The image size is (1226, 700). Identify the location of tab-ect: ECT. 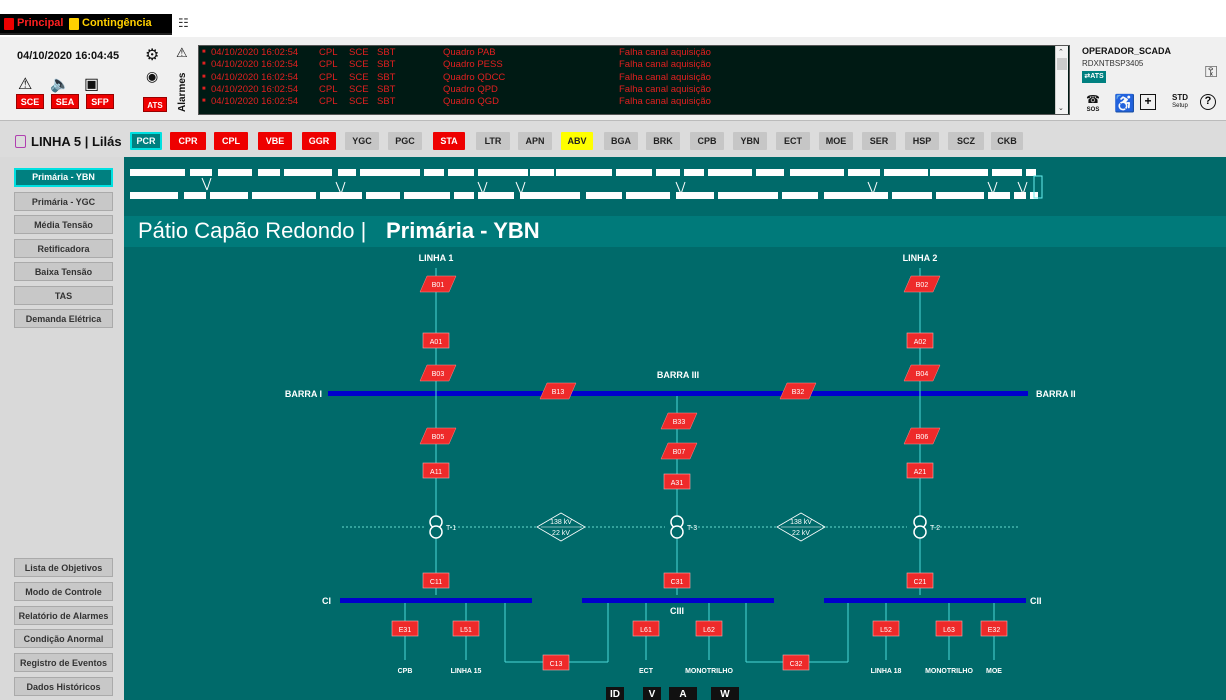
(793, 141).